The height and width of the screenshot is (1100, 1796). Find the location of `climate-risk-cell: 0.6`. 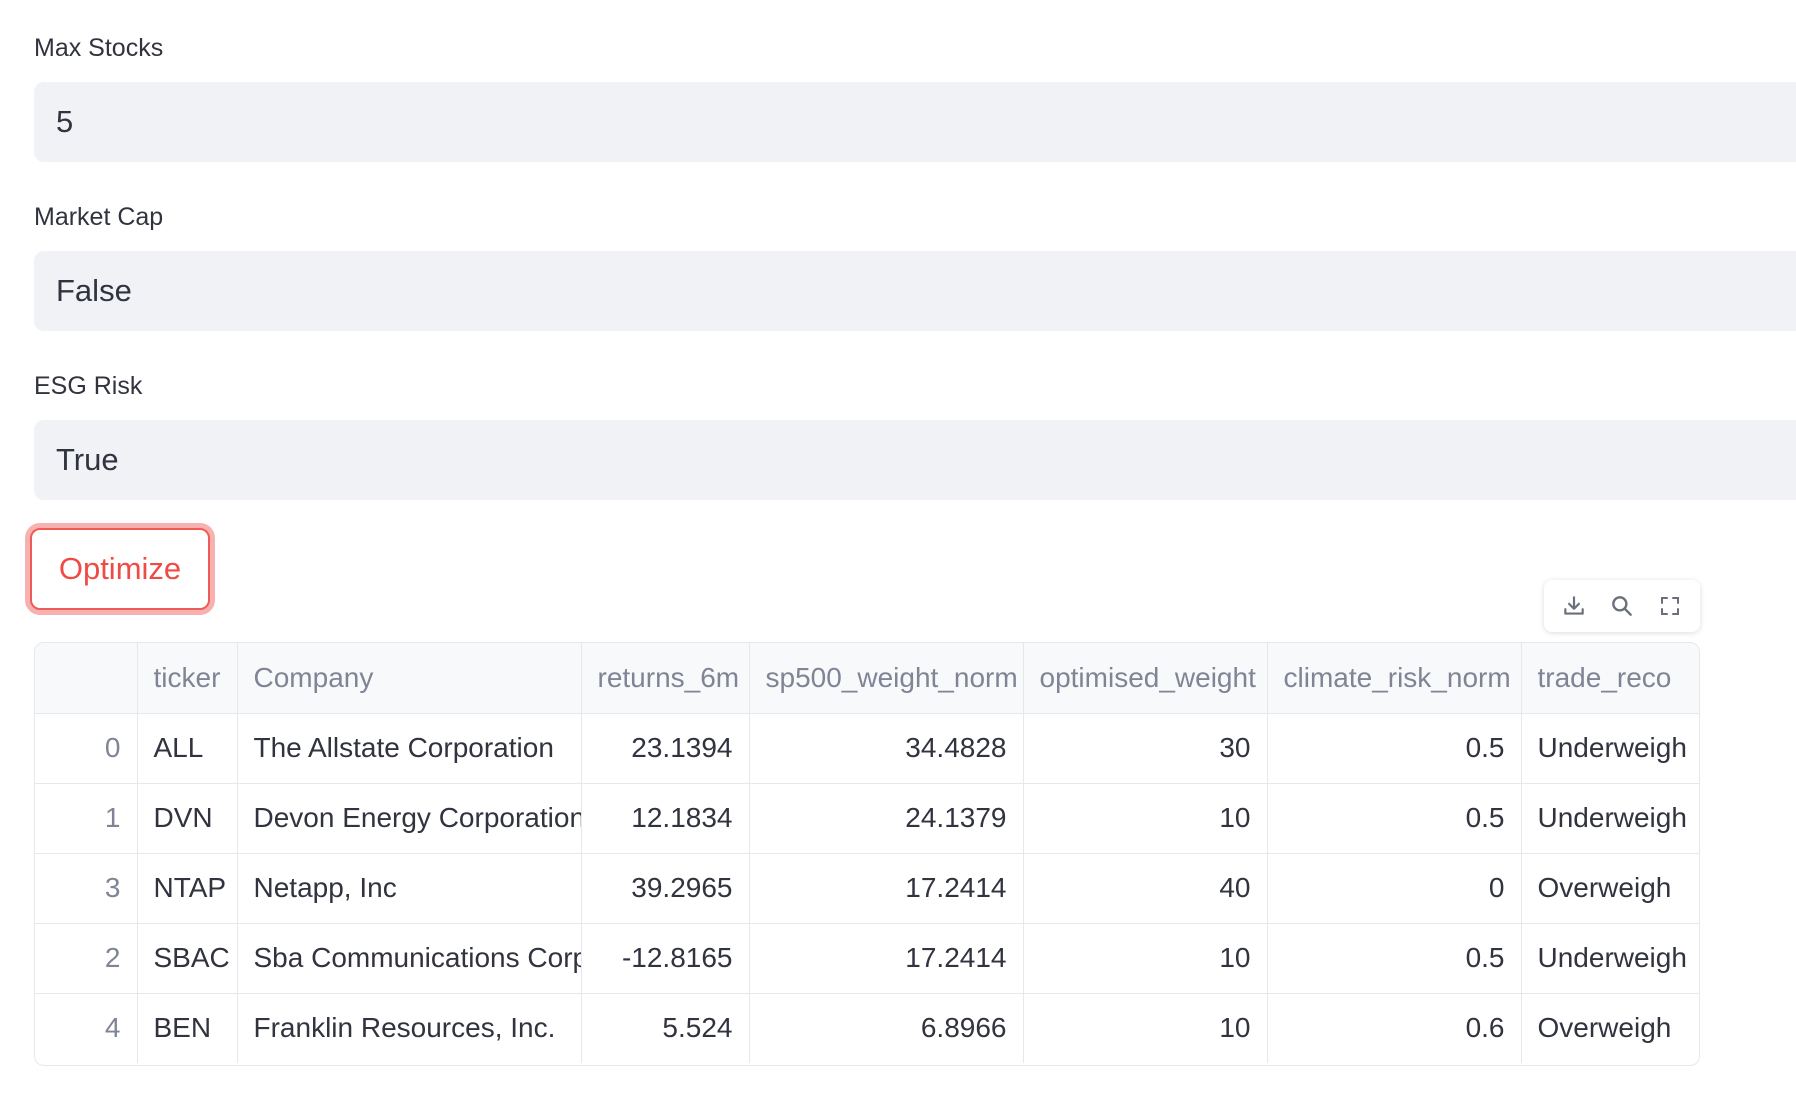

climate-risk-cell: 0.6 is located at coordinates (1394, 1028).